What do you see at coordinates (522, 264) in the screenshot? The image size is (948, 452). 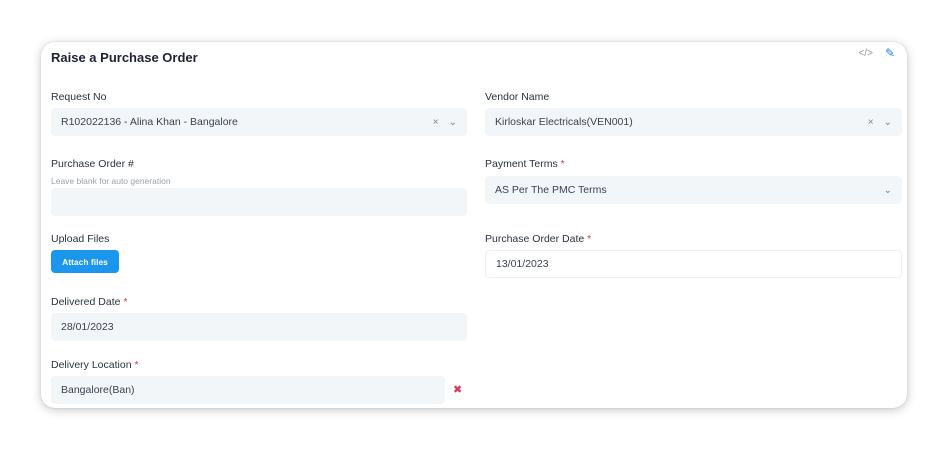 I see `purchase-order-date-value: 13/01/2023` at bounding box center [522, 264].